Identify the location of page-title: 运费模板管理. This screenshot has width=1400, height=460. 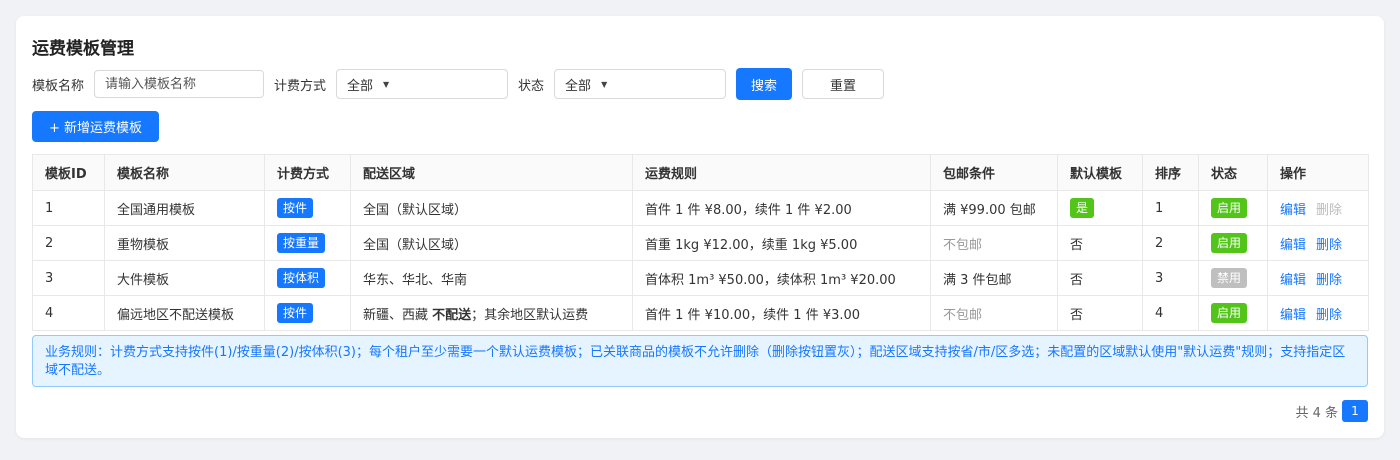
(83, 49).